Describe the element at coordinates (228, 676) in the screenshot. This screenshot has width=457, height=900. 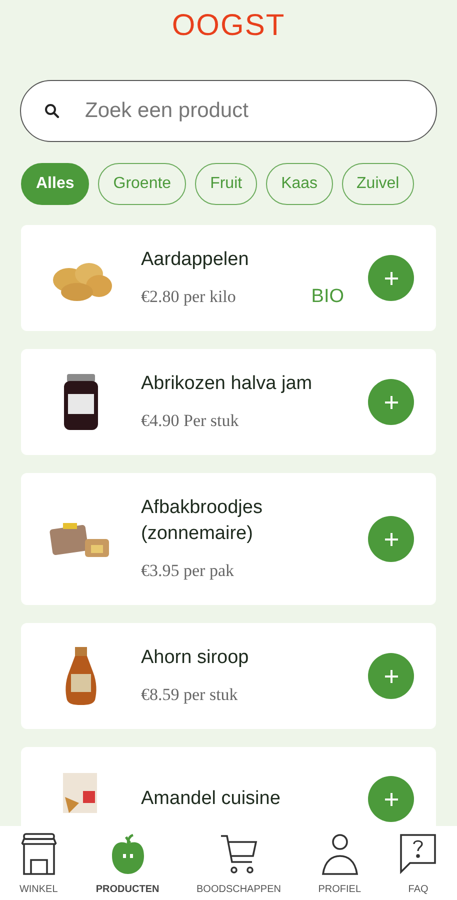
I see `product-card: Ahorn siroop €8.59 per stuk` at that location.